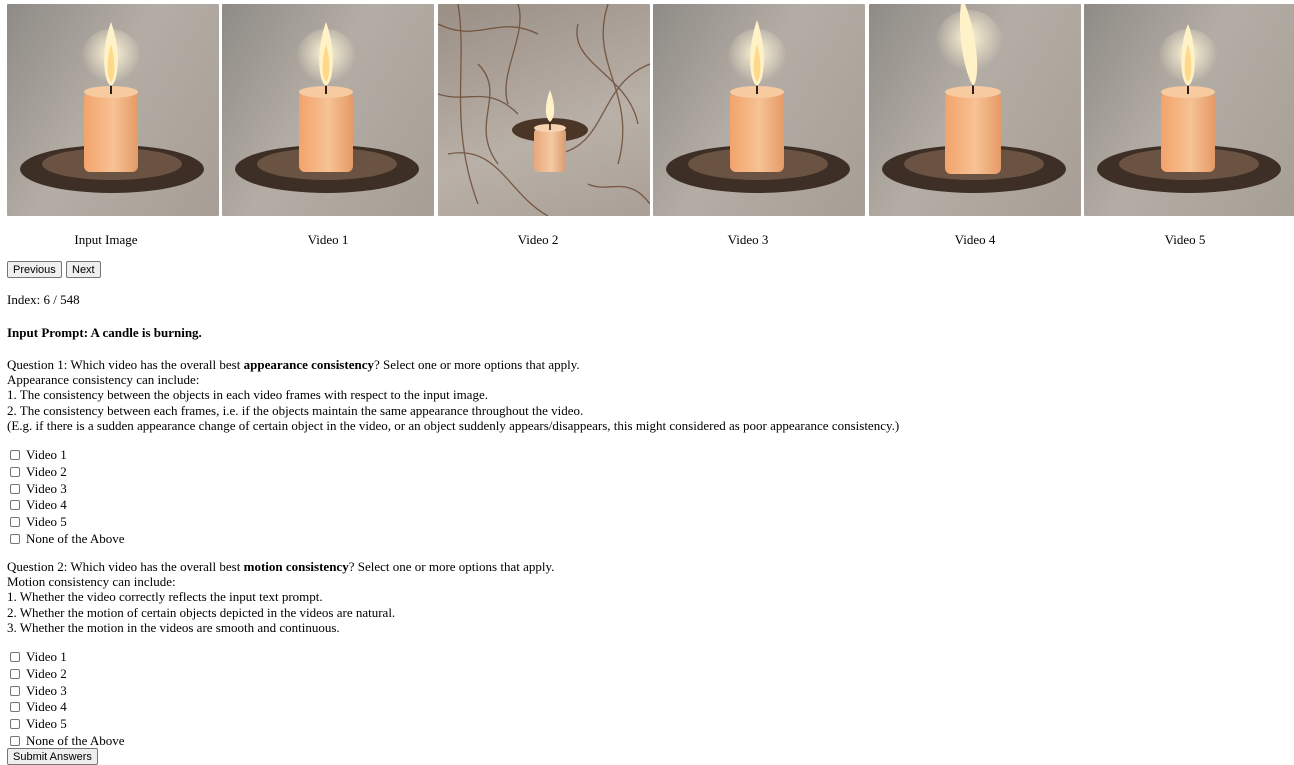 Image resolution: width=1294 pixels, height=765 pixels. I want to click on q2-option-video-4: Video 4, so click(67, 707).